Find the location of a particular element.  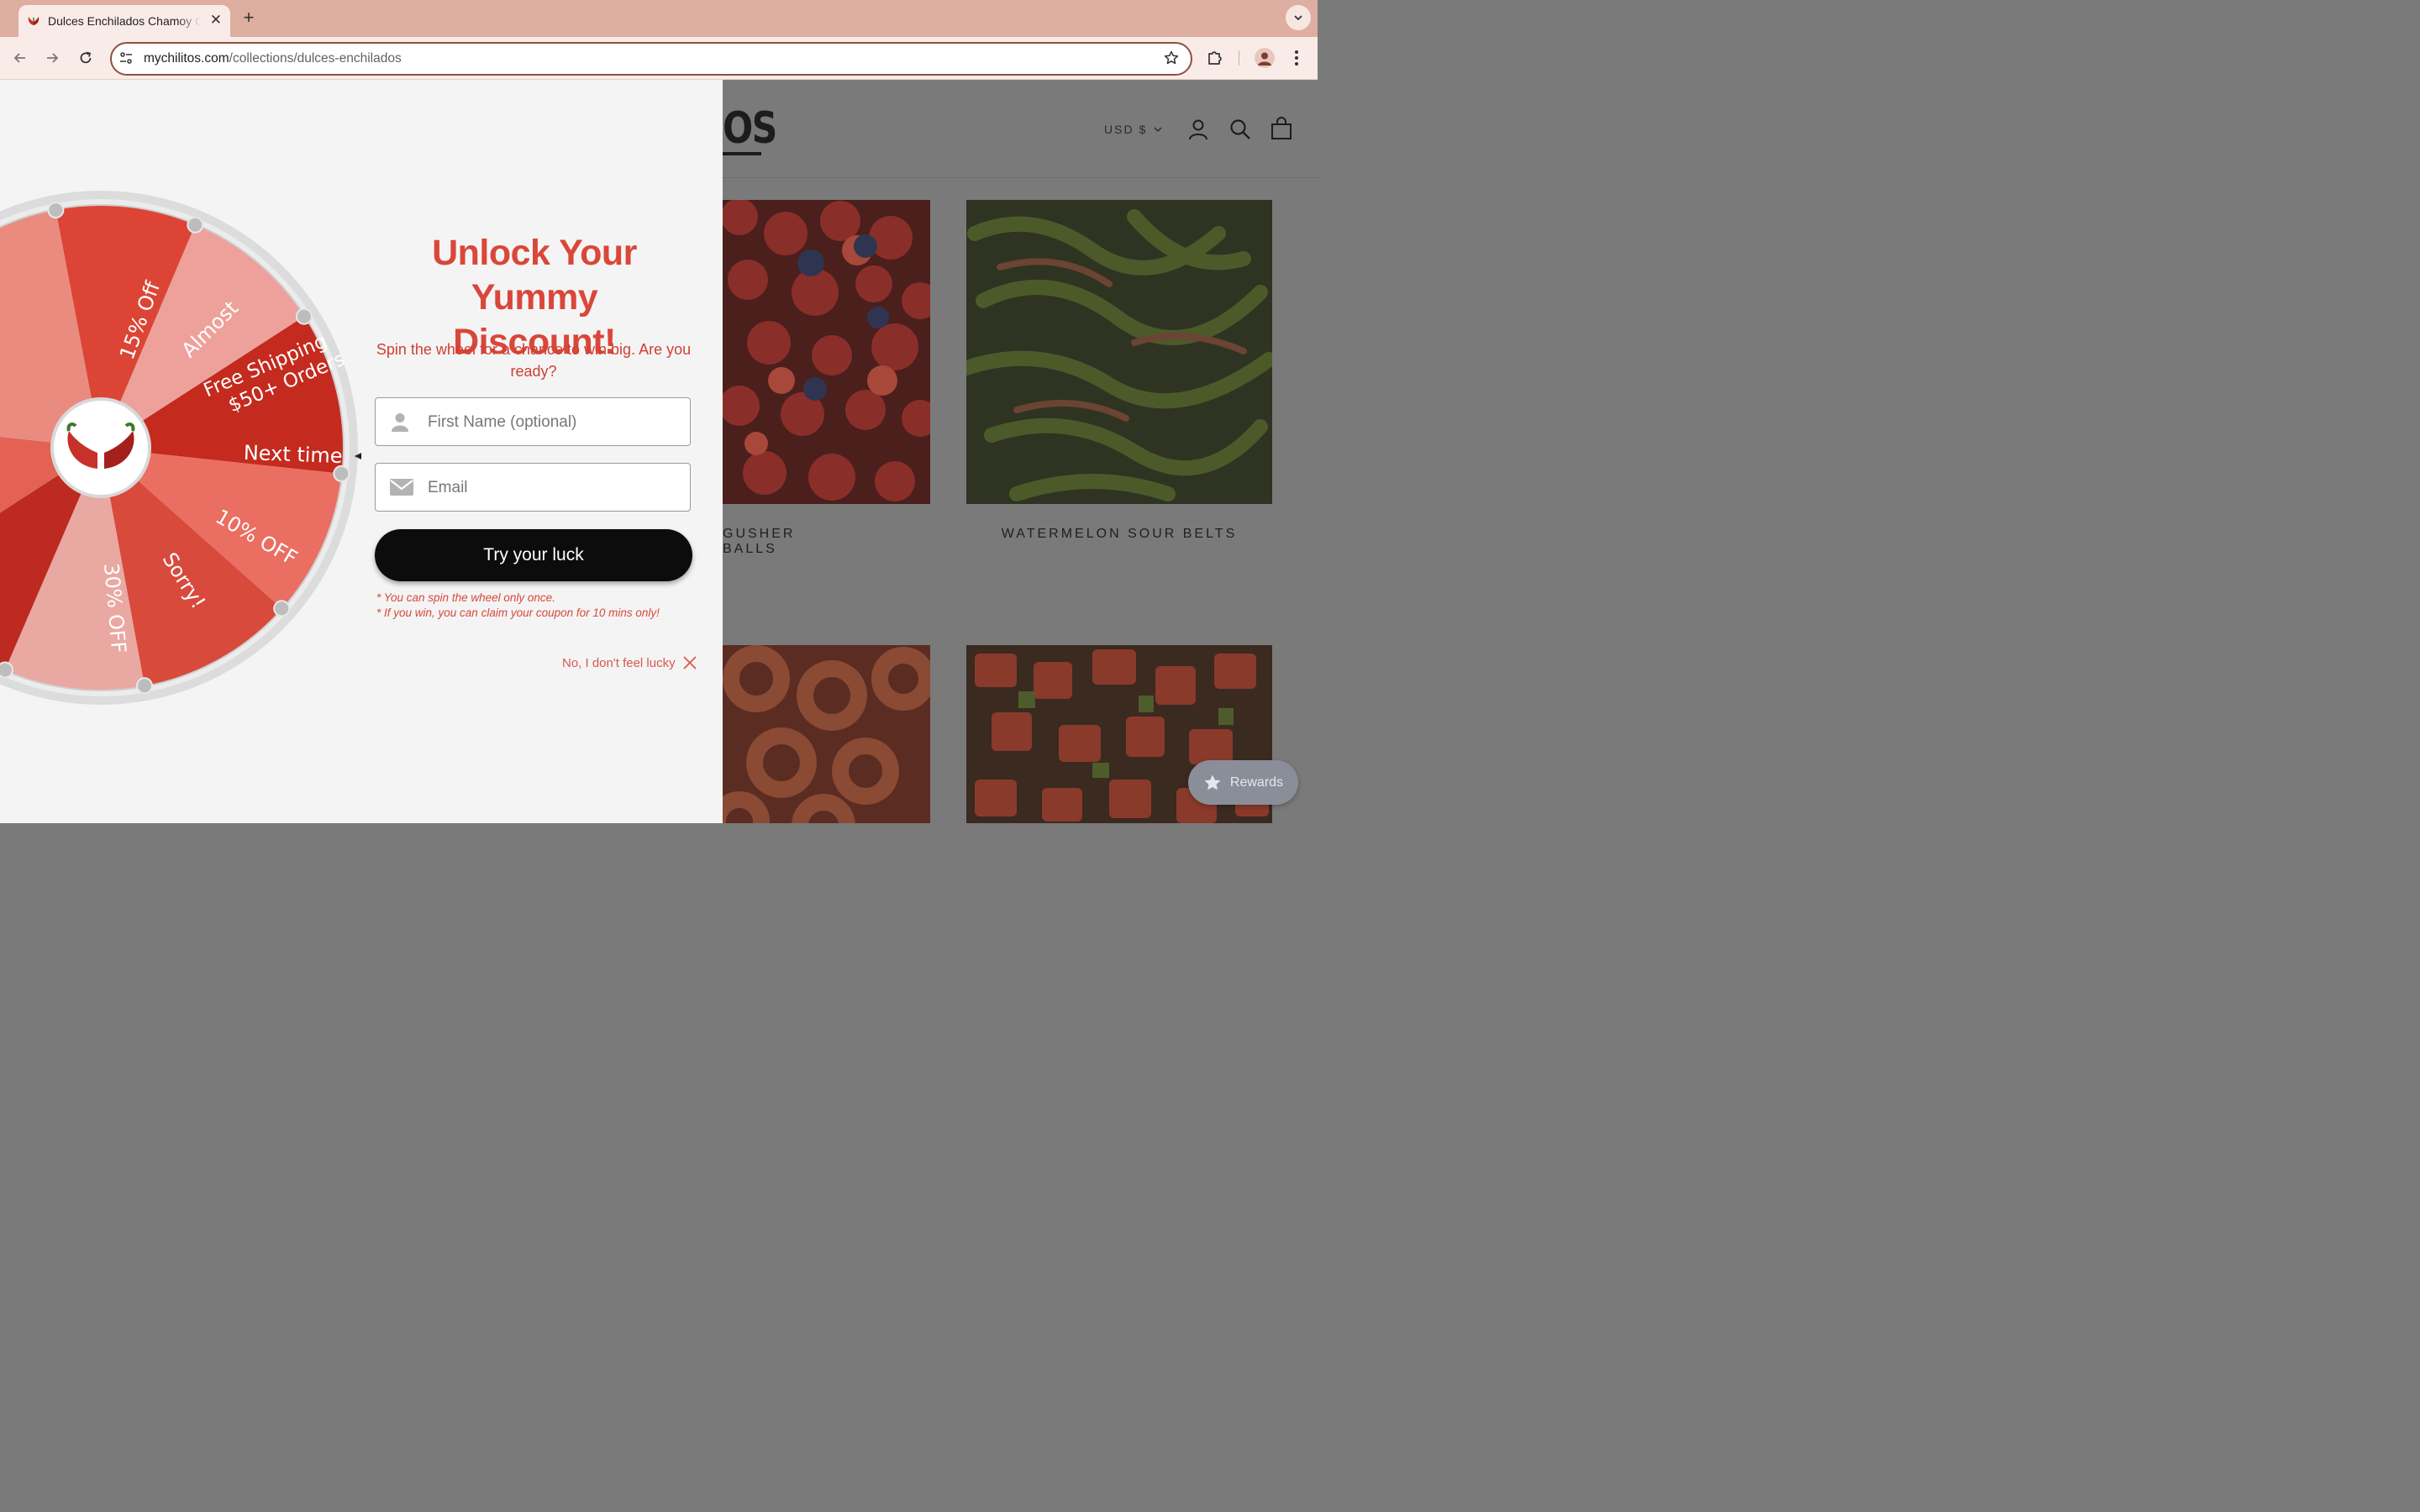

reload-button is located at coordinates (85, 58).